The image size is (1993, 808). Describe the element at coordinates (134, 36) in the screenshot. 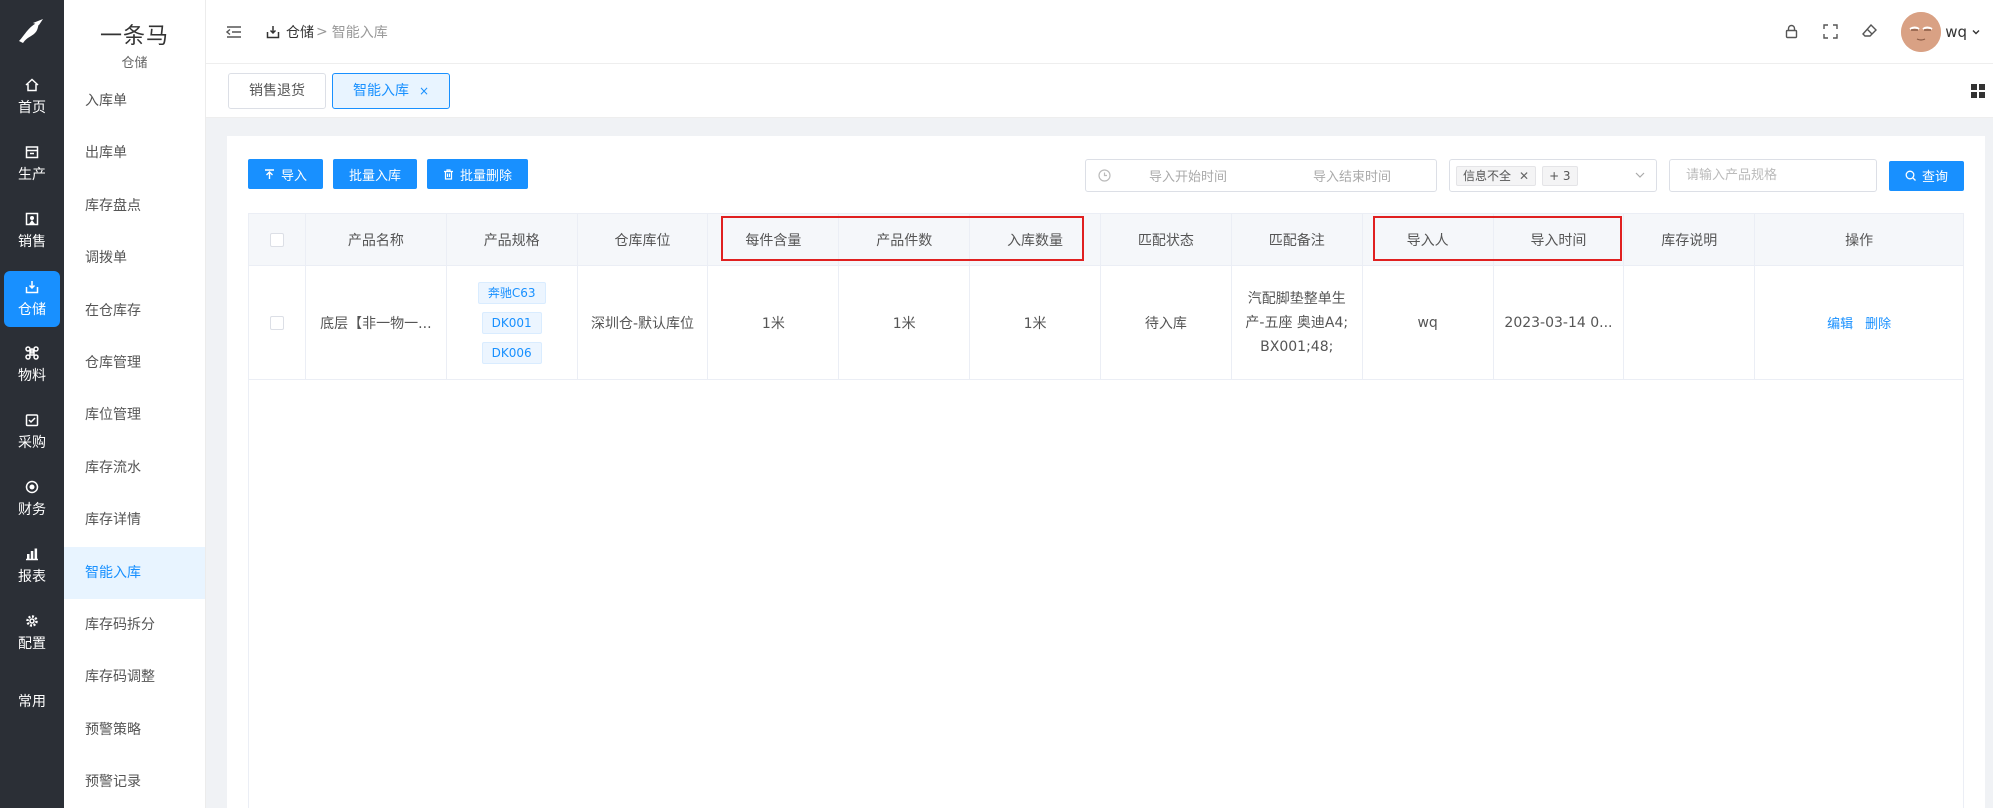

I see `brand-title: 一条马` at that location.